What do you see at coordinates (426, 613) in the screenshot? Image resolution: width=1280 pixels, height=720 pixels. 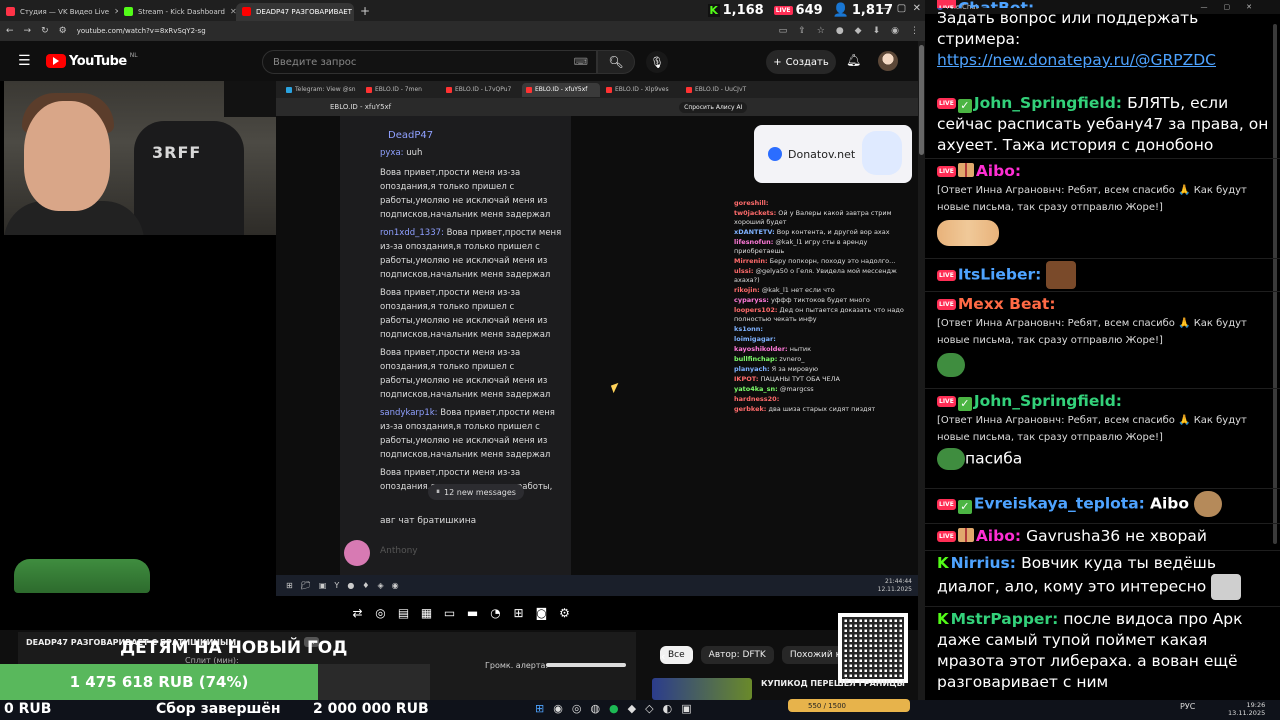 I see `clapper-icon: ▦` at bounding box center [426, 613].